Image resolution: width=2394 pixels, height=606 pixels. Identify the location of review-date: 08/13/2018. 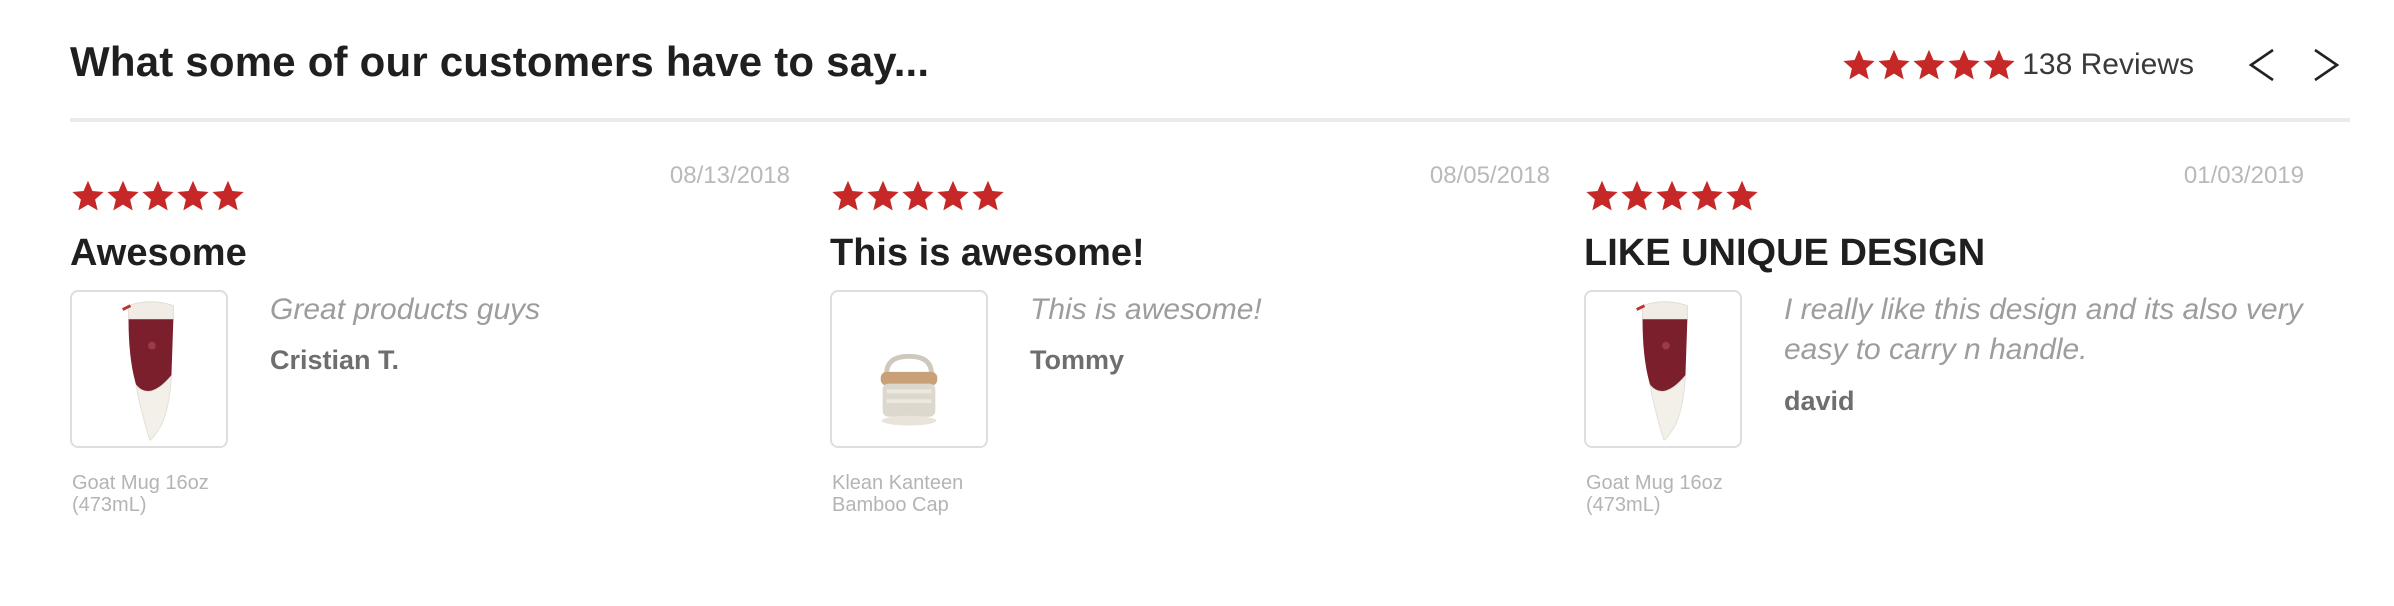
(729, 175).